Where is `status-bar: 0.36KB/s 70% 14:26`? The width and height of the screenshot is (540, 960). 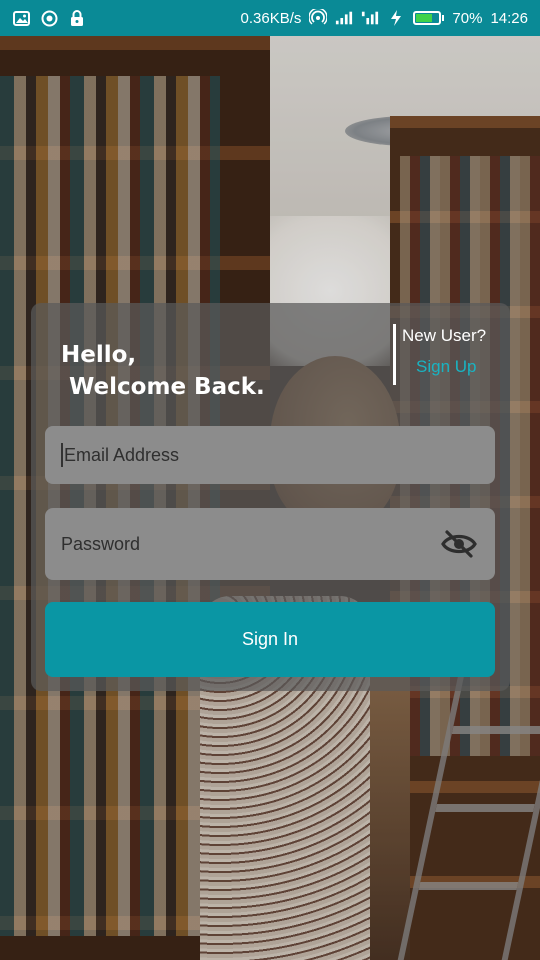 status-bar: 0.36KB/s 70% 14:26 is located at coordinates (270, 18).